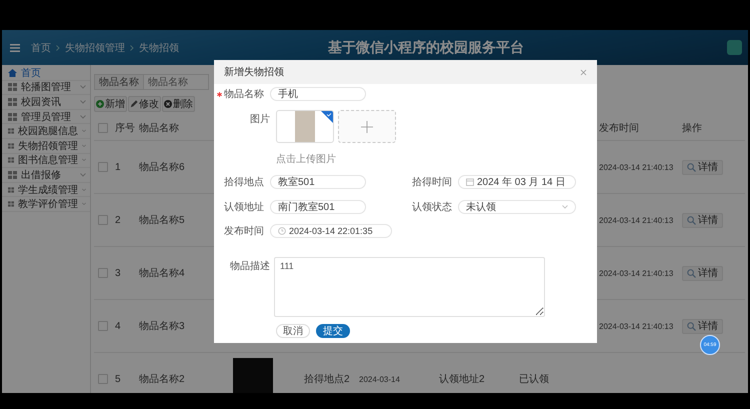 The height and width of the screenshot is (409, 750). Describe the element at coordinates (46, 161) in the screenshot. I see `sidebar-item: 图书信息管理` at that location.